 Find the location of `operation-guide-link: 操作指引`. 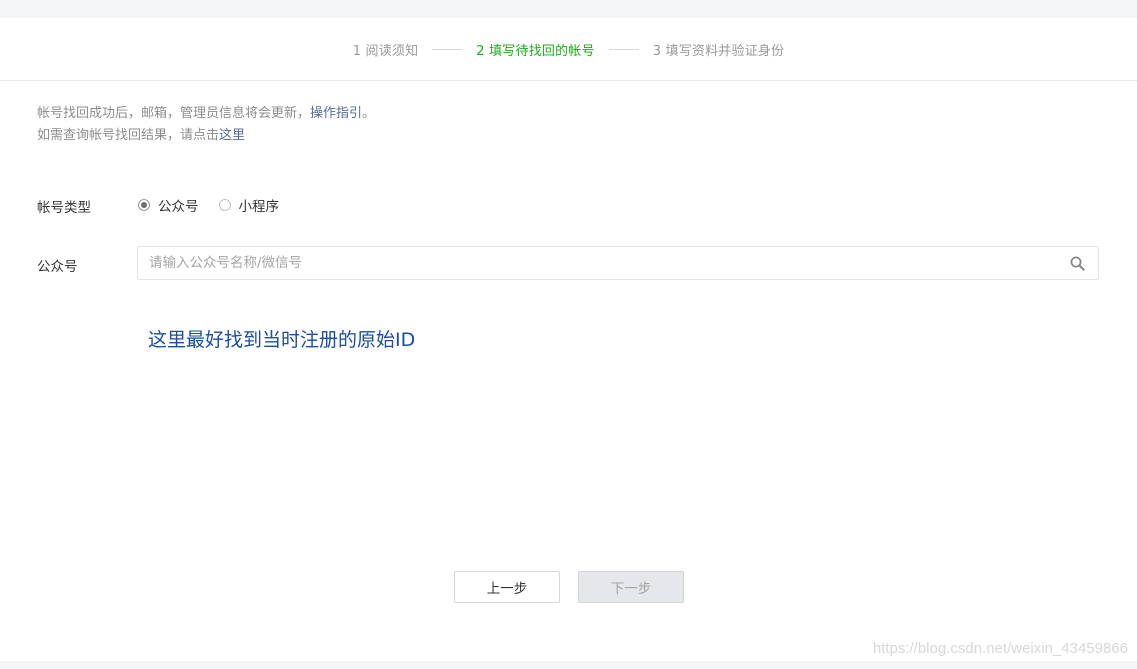

operation-guide-link: 操作指引 is located at coordinates (336, 113).